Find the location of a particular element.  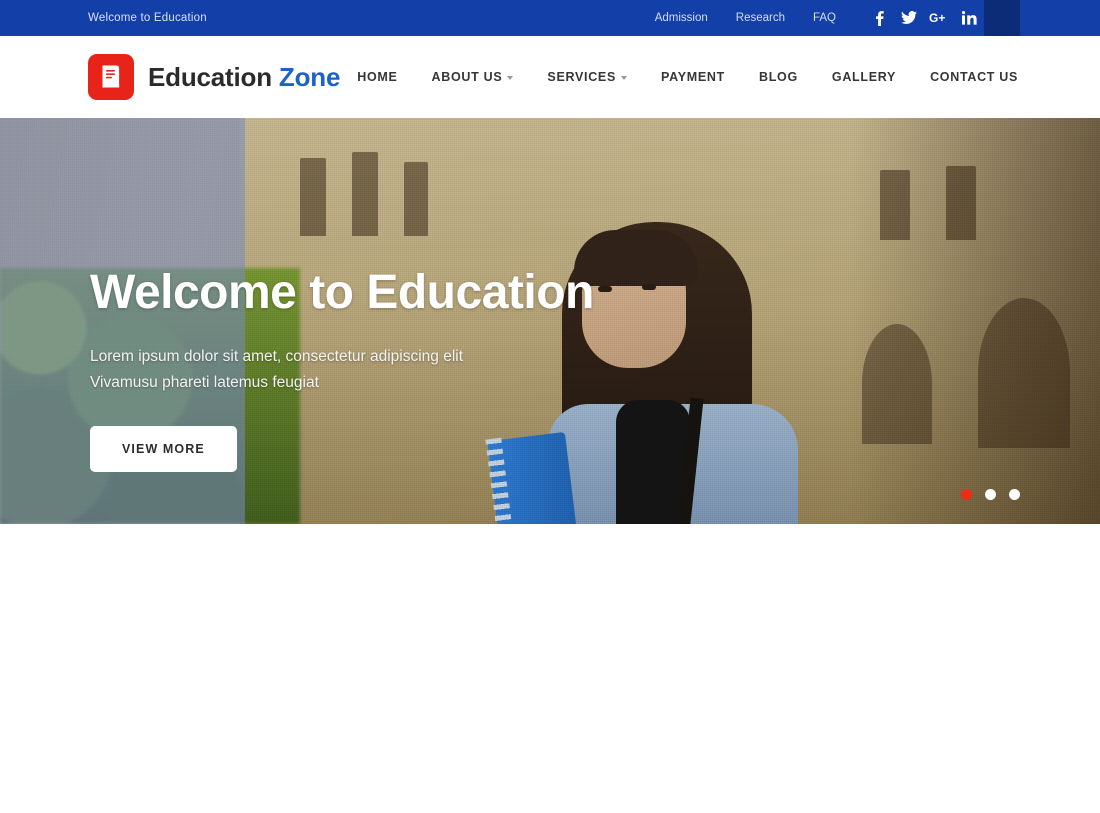

nav-item-contact-us: CONTACT US is located at coordinates (974, 77).